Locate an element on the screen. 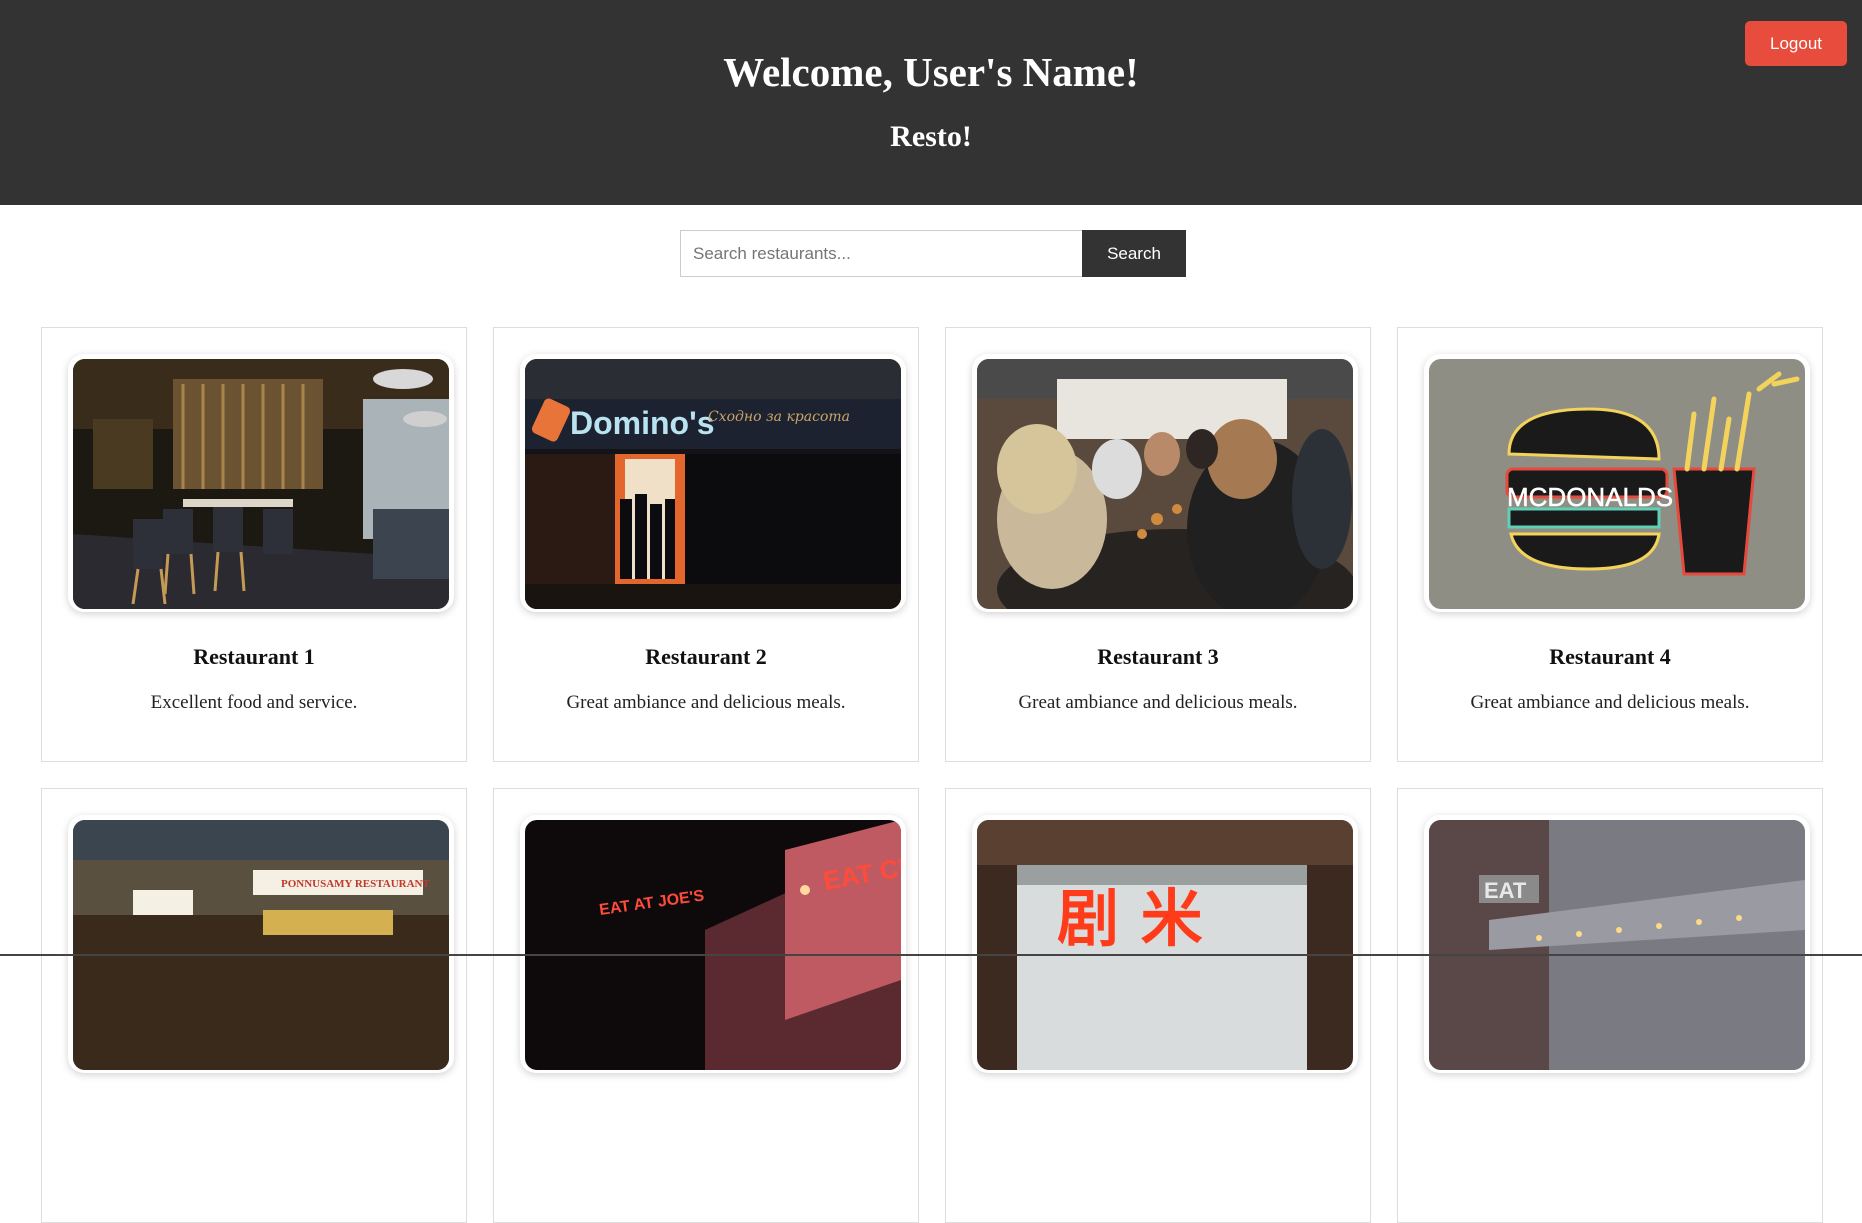 The image size is (1862, 1223). restaurant-image-frame: PONNUSAMY RESTAURANT is located at coordinates (261, 944).